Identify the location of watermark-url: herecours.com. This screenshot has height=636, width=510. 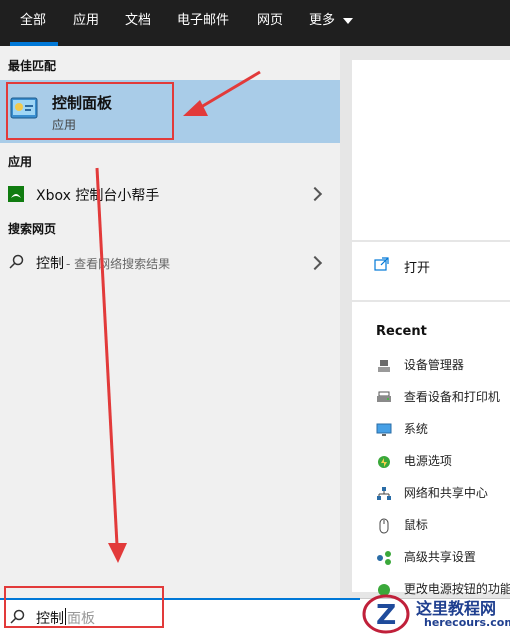
(467, 622).